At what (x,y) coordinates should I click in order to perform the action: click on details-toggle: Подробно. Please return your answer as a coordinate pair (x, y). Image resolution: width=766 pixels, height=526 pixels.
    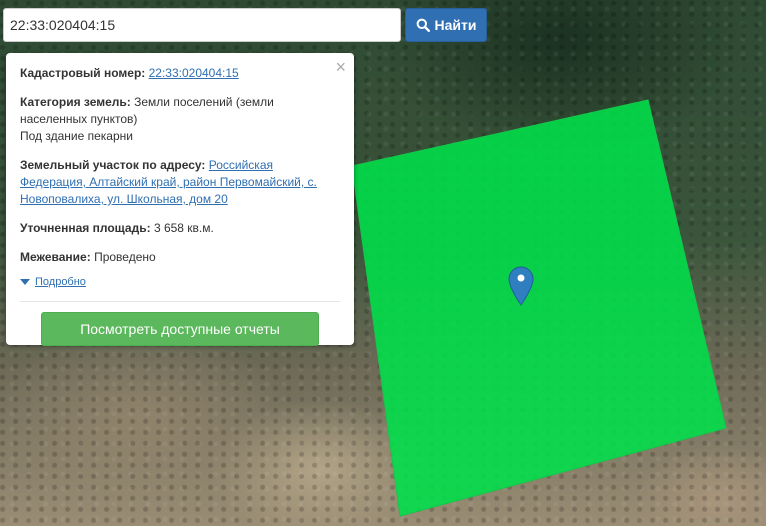
    Looking at the image, I should click on (180, 282).